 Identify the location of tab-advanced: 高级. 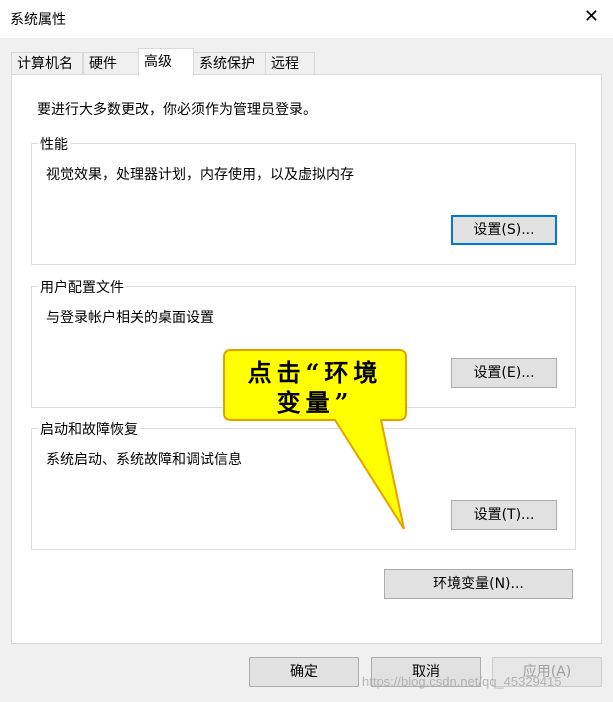
(166, 62).